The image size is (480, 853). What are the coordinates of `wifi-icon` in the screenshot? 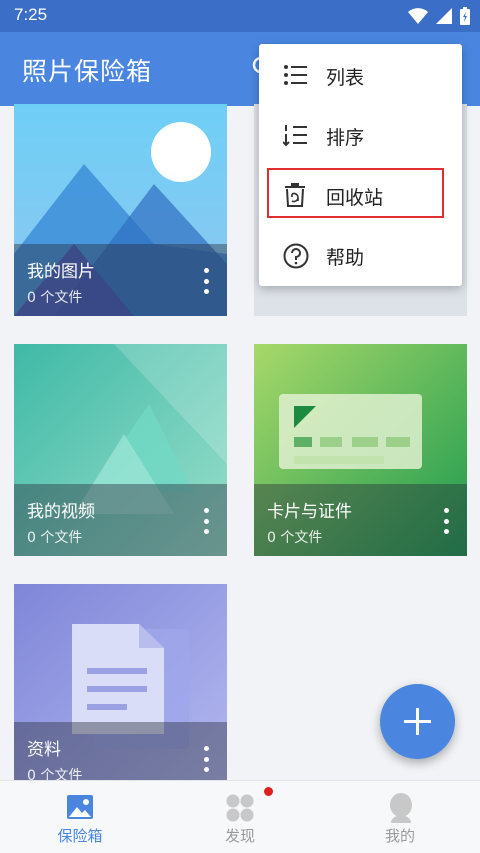 It's located at (418, 16).